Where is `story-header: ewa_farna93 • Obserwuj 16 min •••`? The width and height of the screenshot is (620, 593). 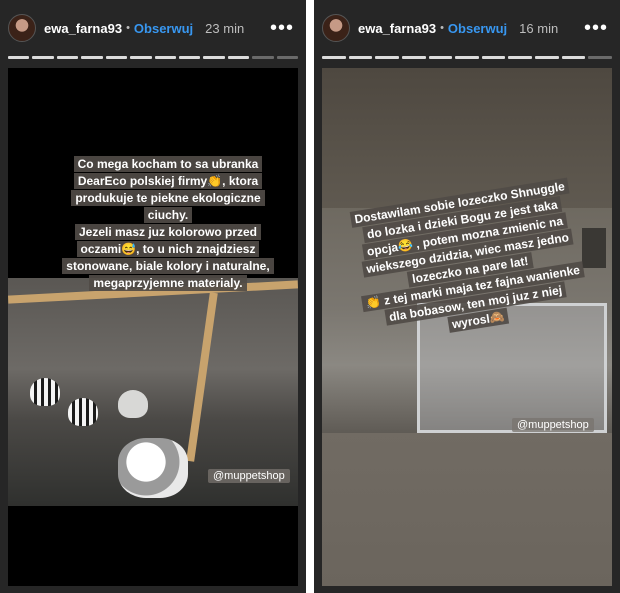 story-header: ewa_farna93 • Obserwuj 16 min ••• is located at coordinates (467, 28).